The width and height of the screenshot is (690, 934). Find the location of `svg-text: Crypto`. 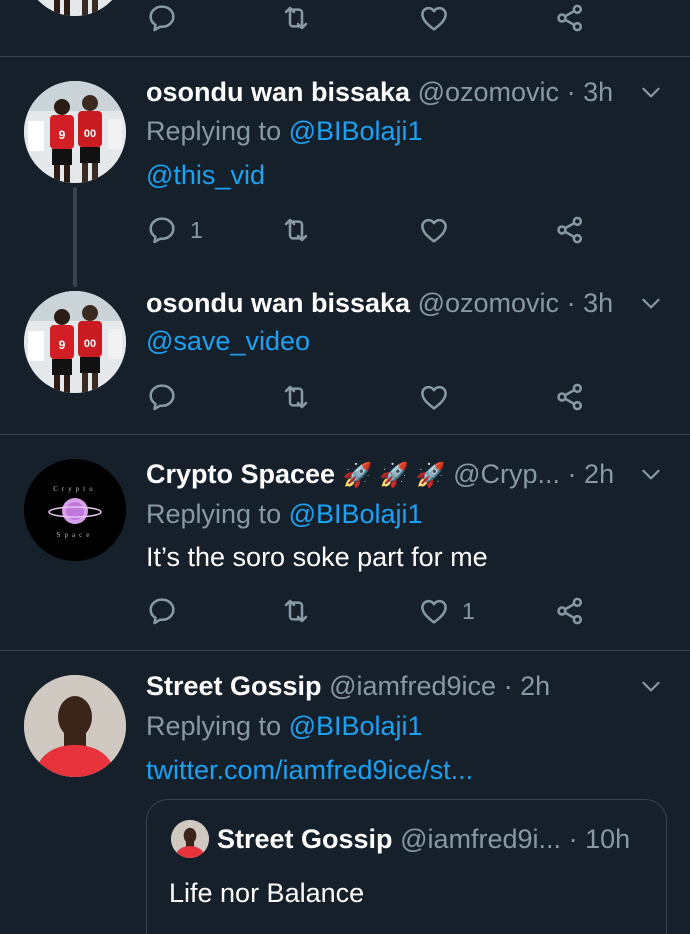

svg-text: Crypto is located at coordinates (74, 489).